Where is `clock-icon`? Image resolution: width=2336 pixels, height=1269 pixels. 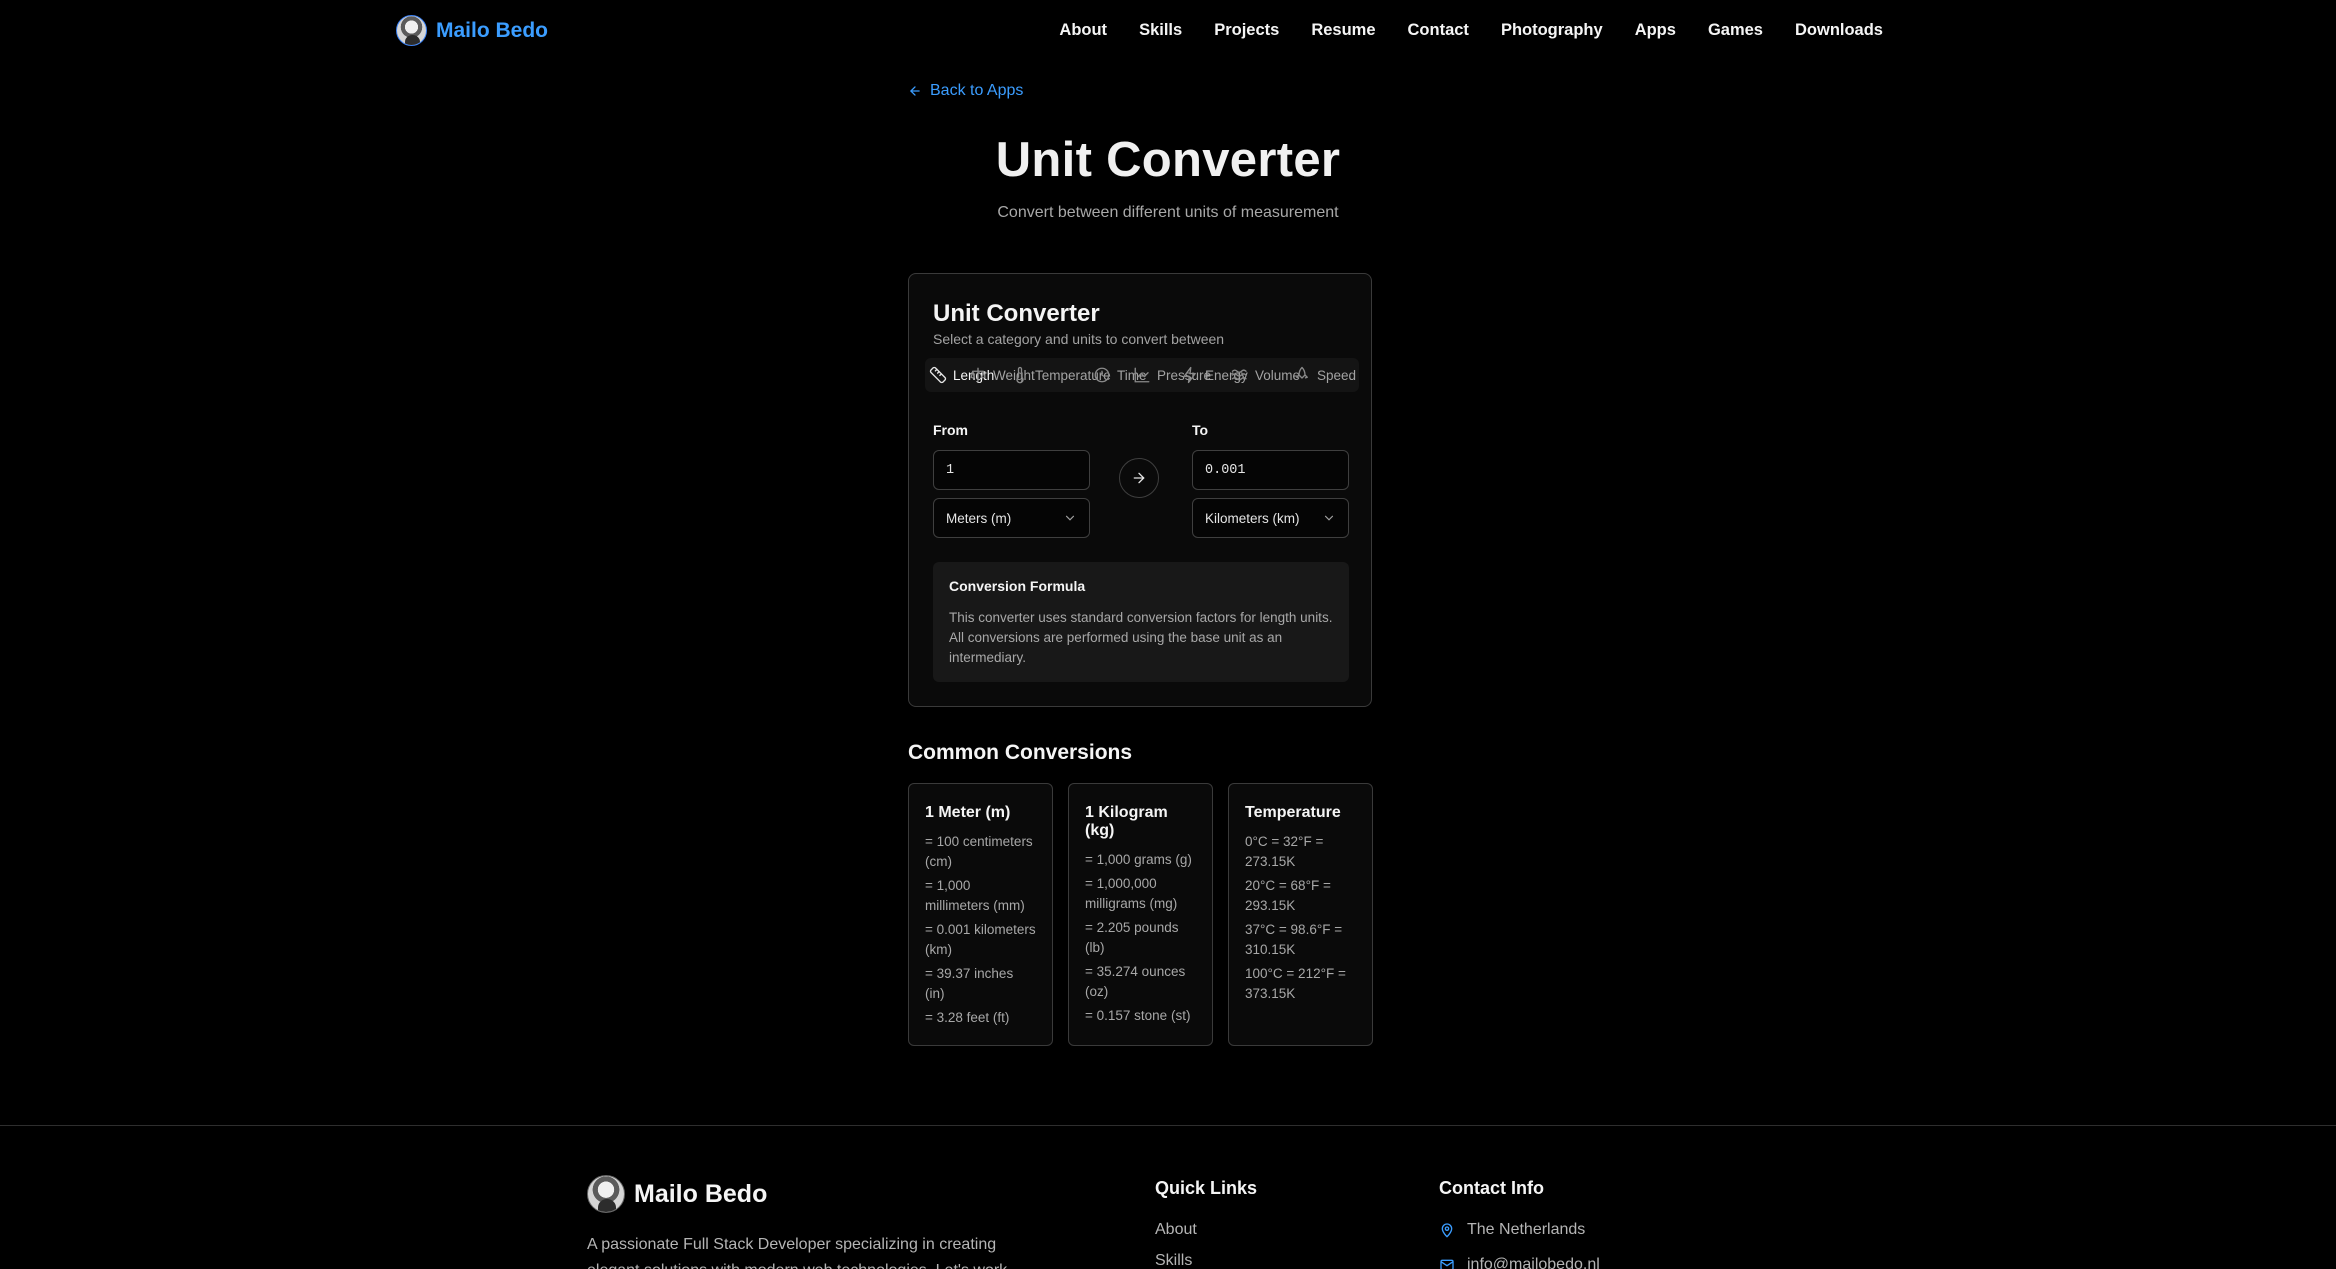 clock-icon is located at coordinates (1102, 375).